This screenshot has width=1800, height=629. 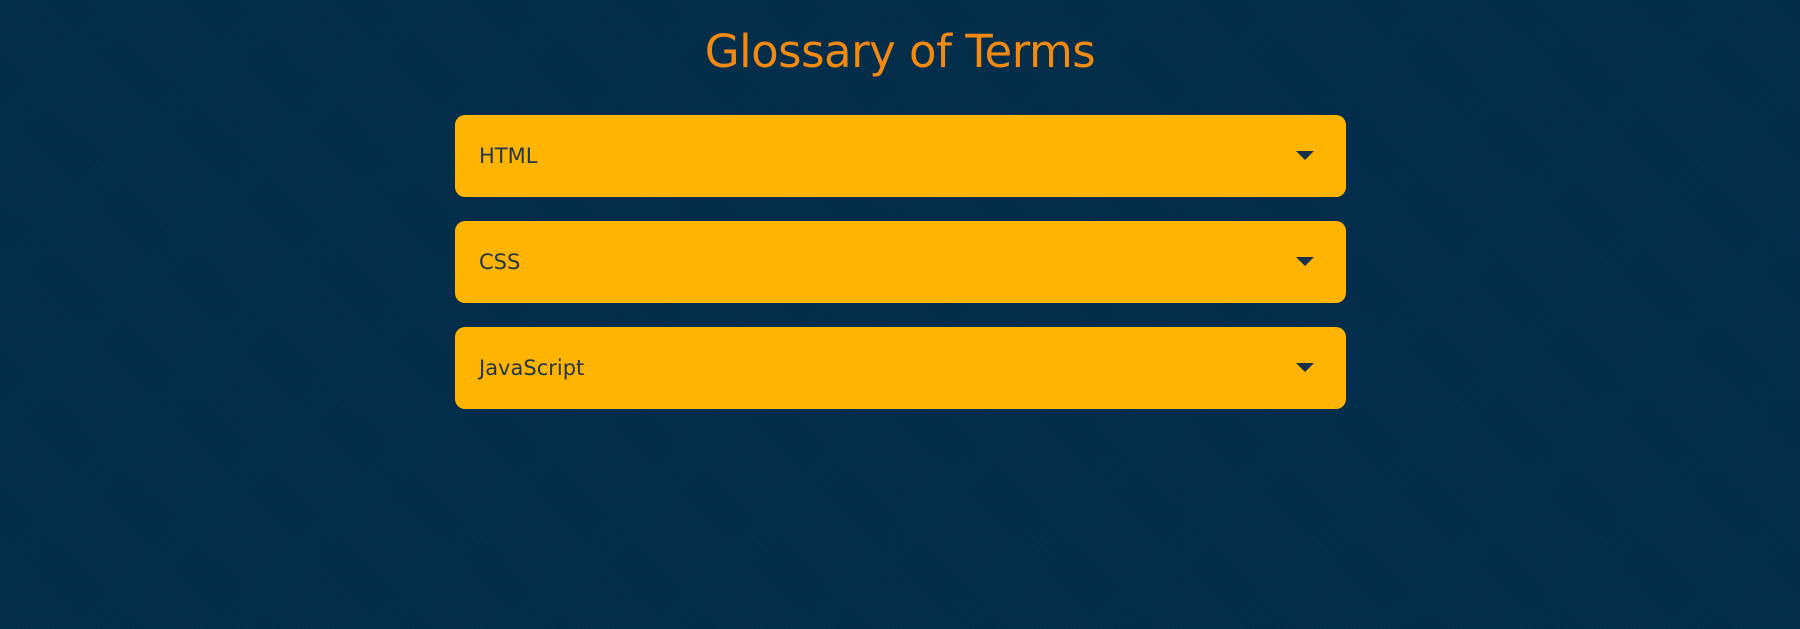 I want to click on accordion-item-label: HTML, so click(x=508, y=156).